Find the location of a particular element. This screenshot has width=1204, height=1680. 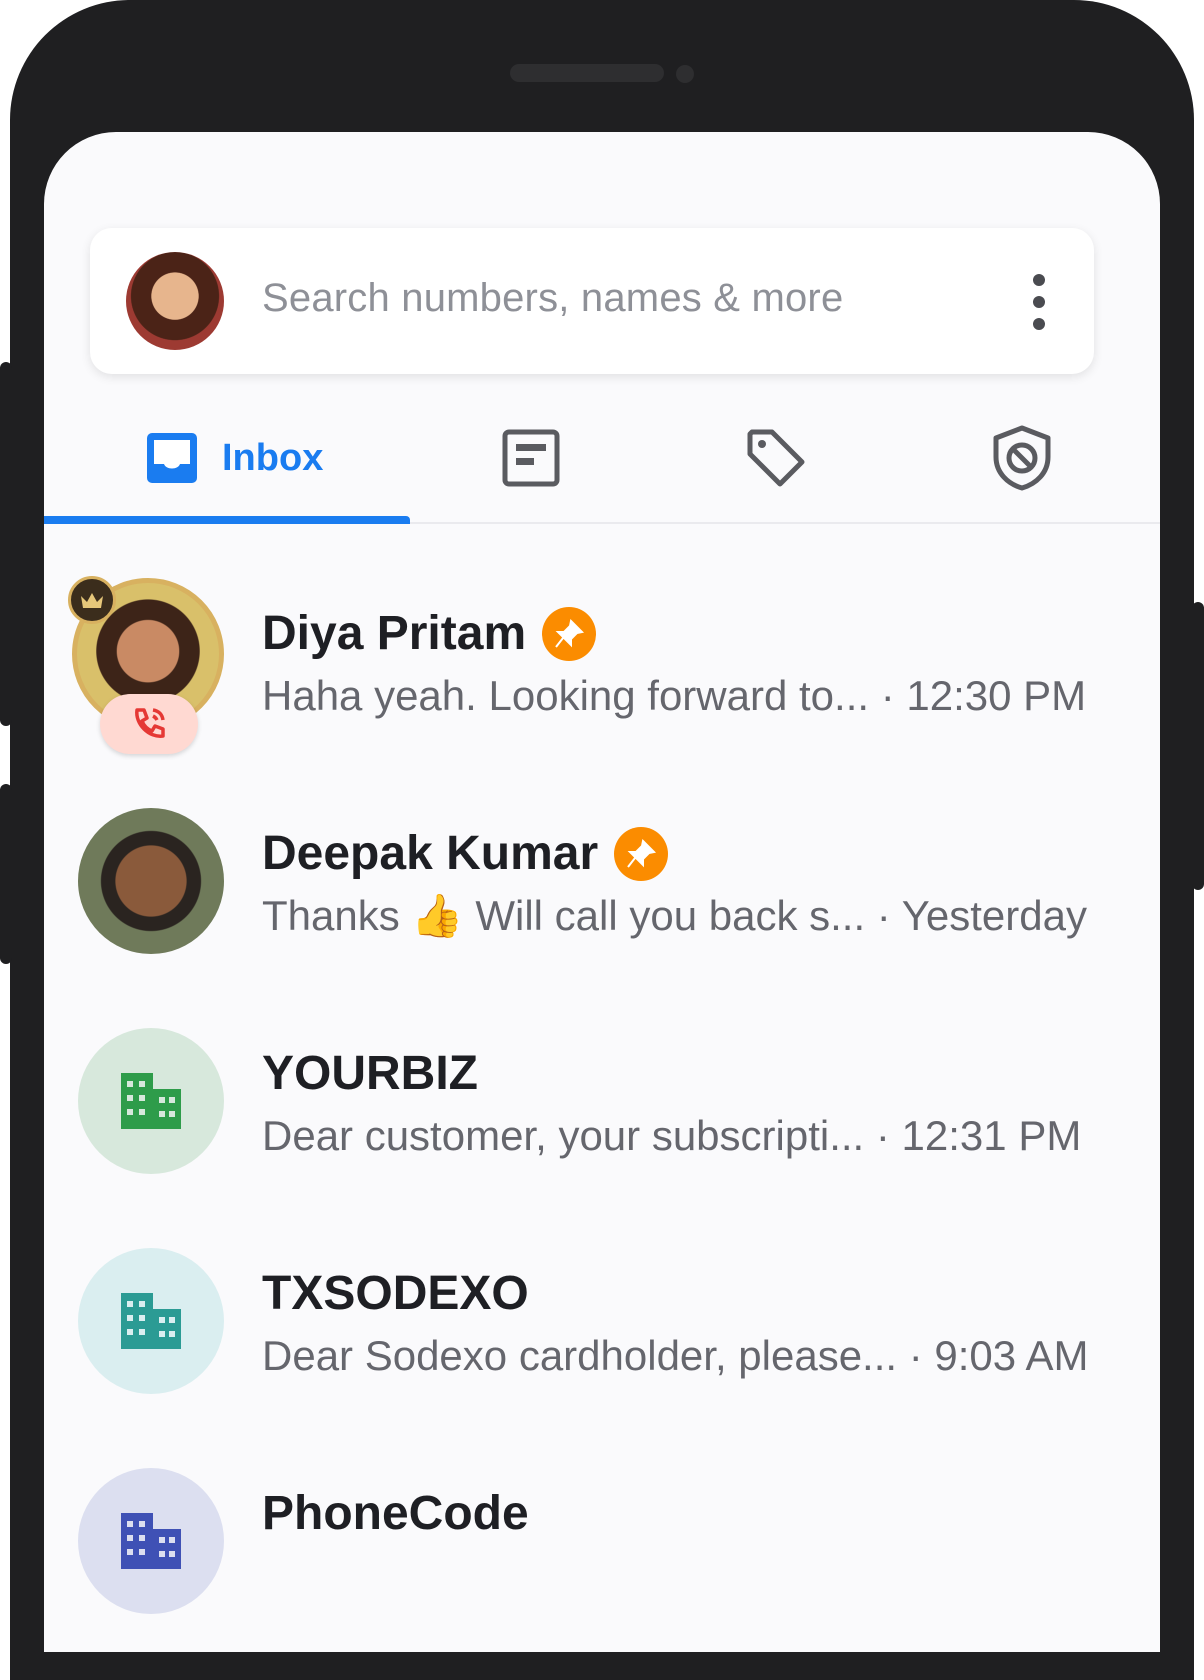

tab-inbox: Inbox is located at coordinates (233, 458).